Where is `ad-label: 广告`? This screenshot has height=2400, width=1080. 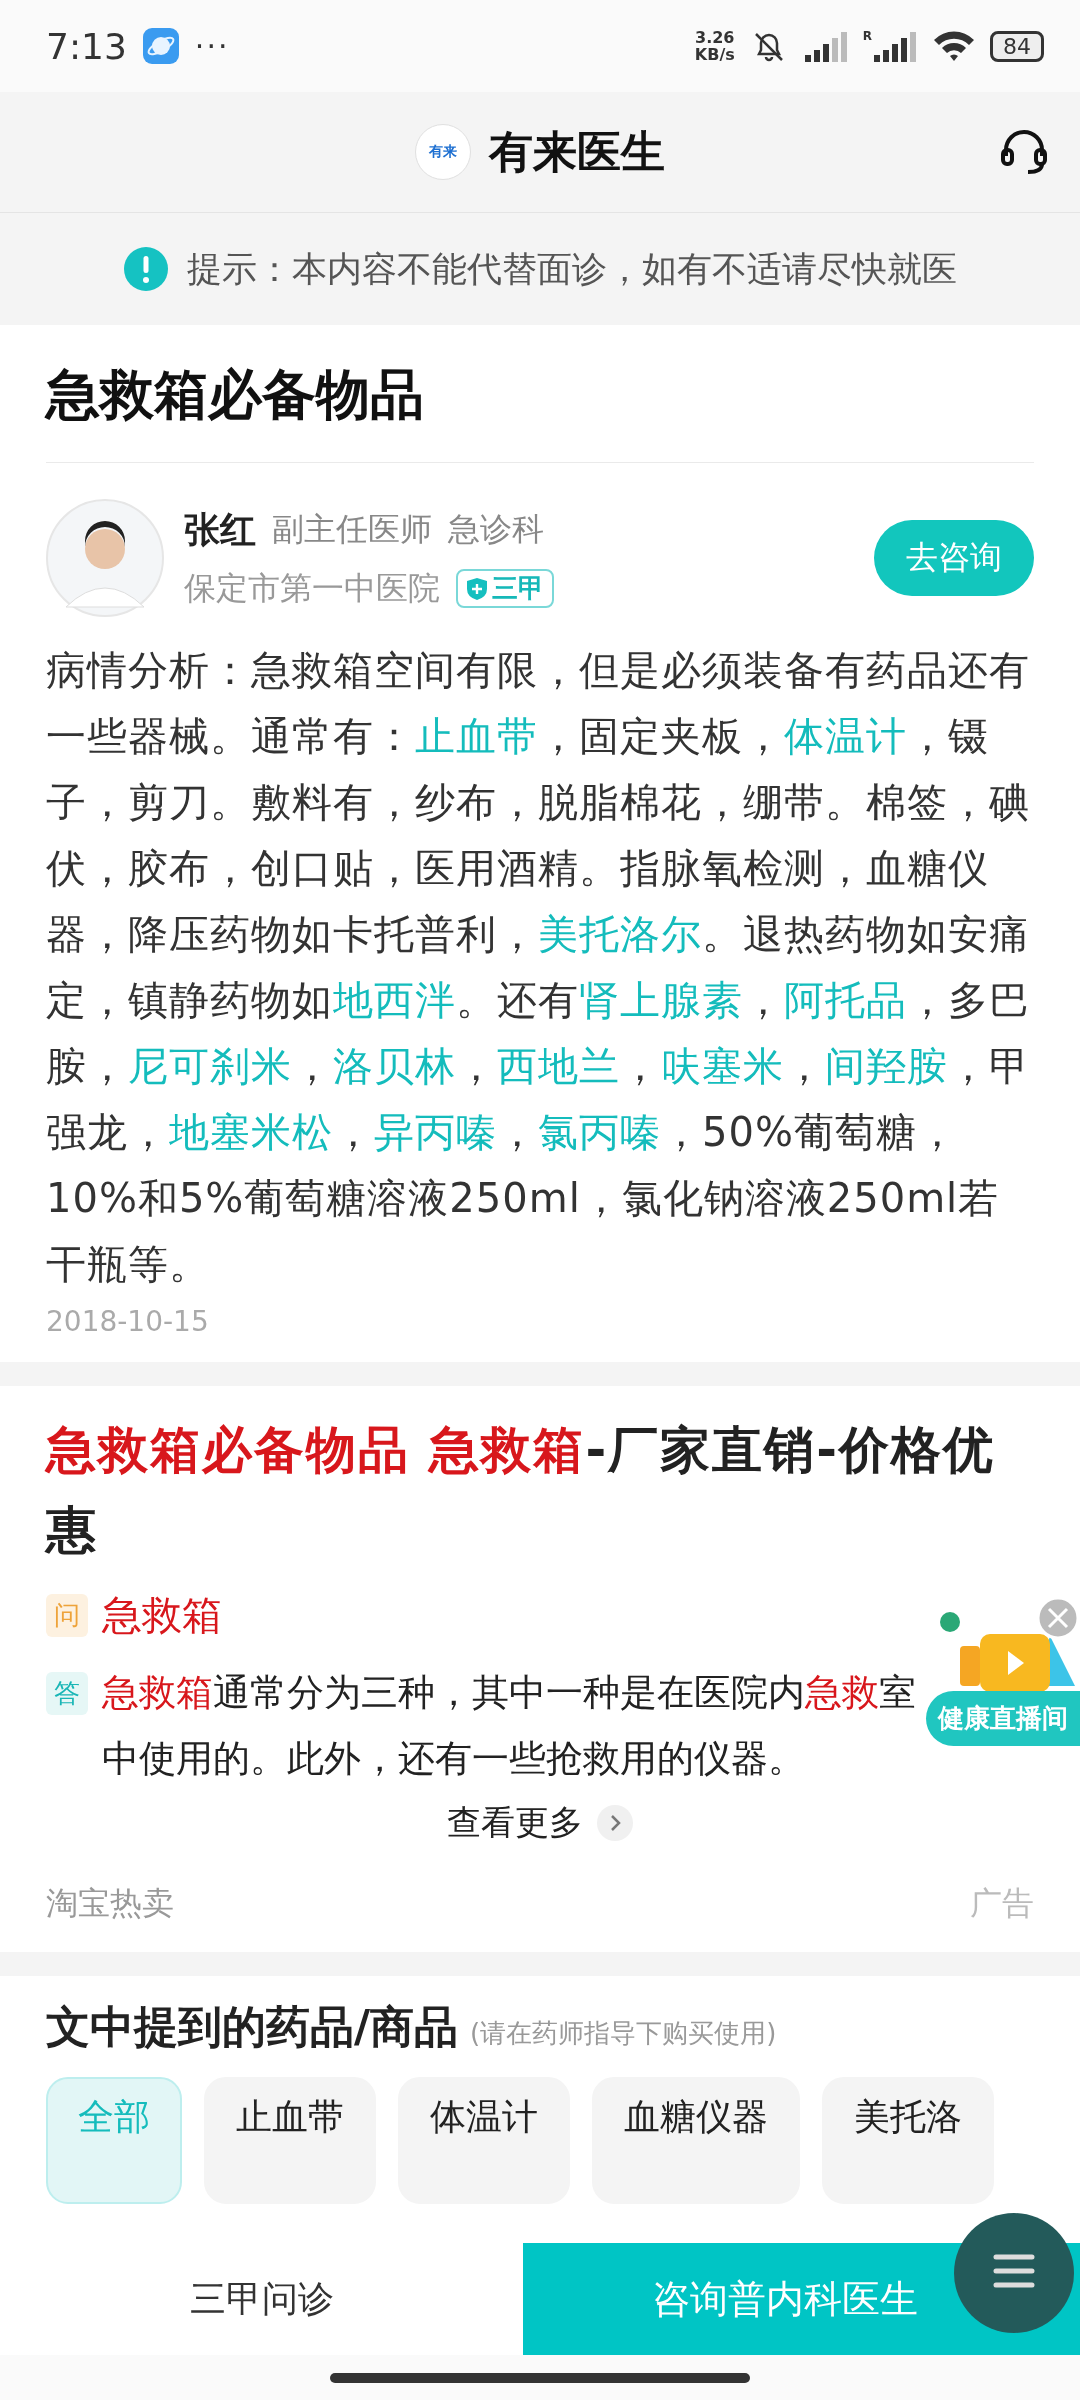 ad-label: 广告 is located at coordinates (1002, 1903).